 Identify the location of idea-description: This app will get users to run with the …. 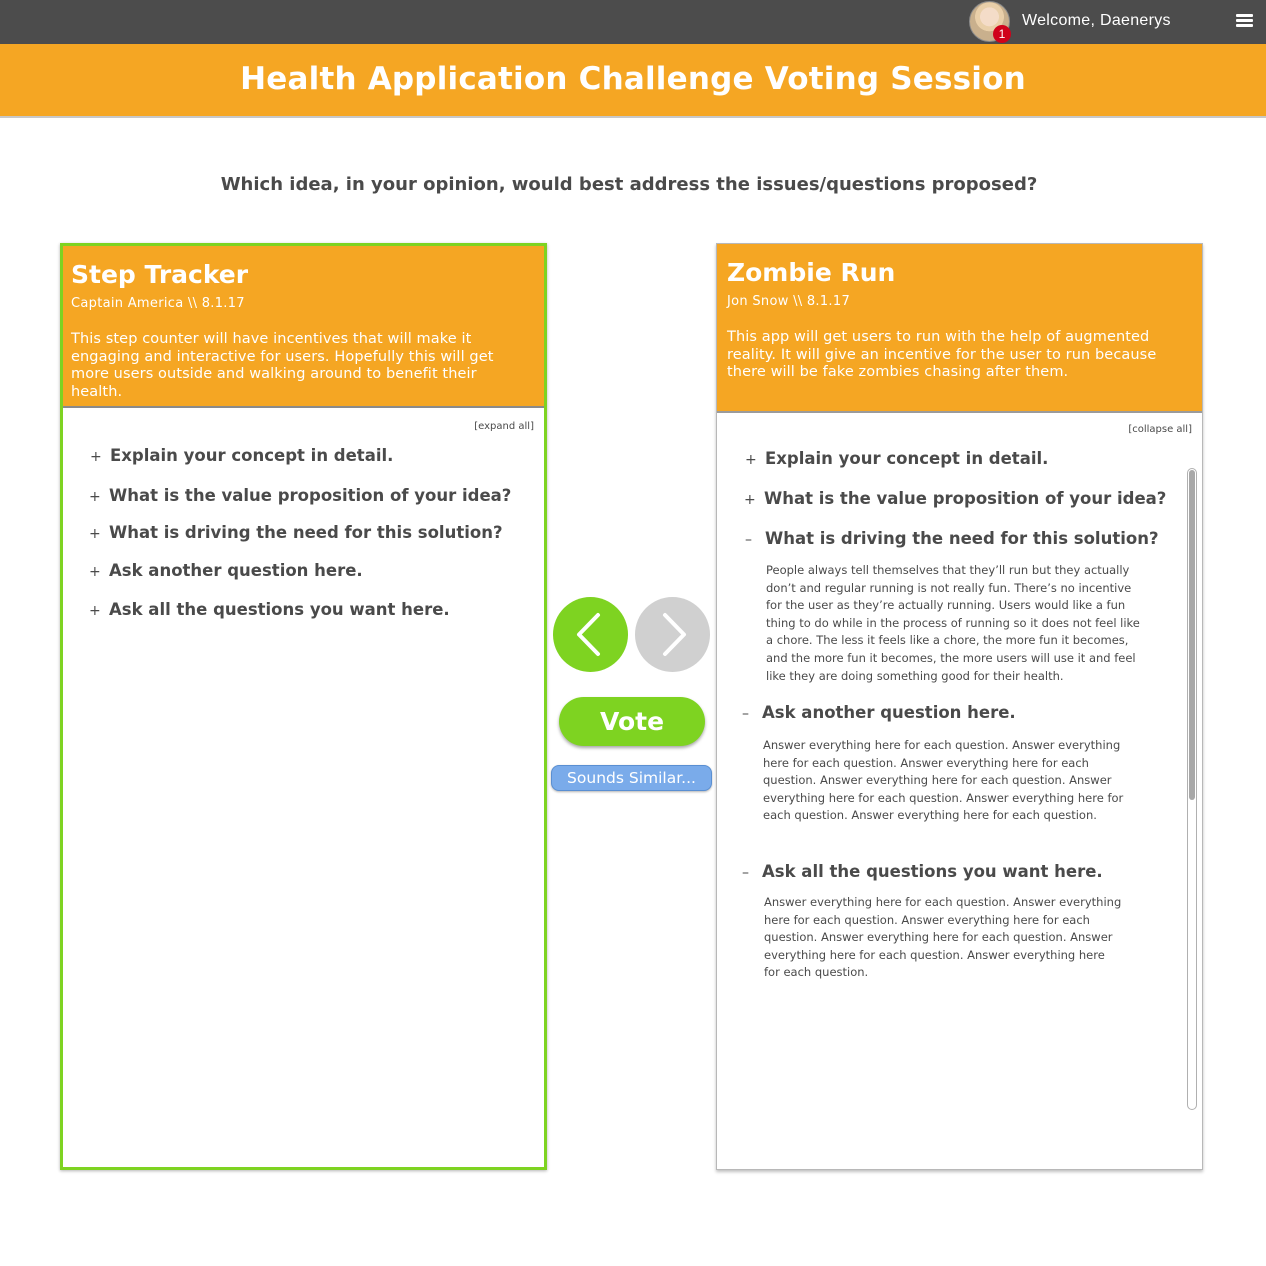
(942, 354).